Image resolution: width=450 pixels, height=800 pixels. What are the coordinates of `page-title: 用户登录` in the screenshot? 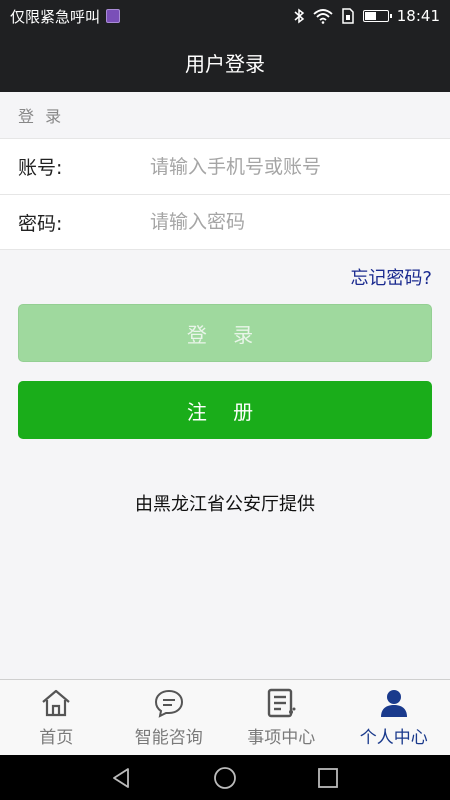 It's located at (225, 63).